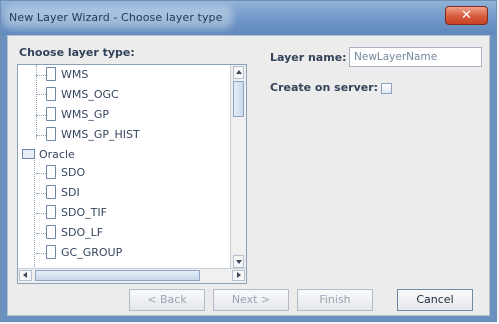 The width and height of the screenshot is (499, 324). I want to click on wizard-buttons: < Back Next > Finish Cancel, so click(248, 298).